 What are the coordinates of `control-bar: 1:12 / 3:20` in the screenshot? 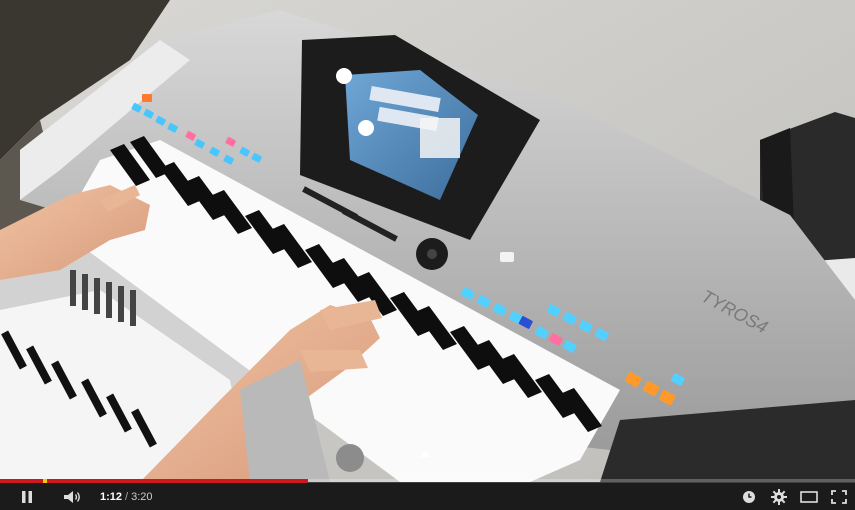 It's located at (427, 496).